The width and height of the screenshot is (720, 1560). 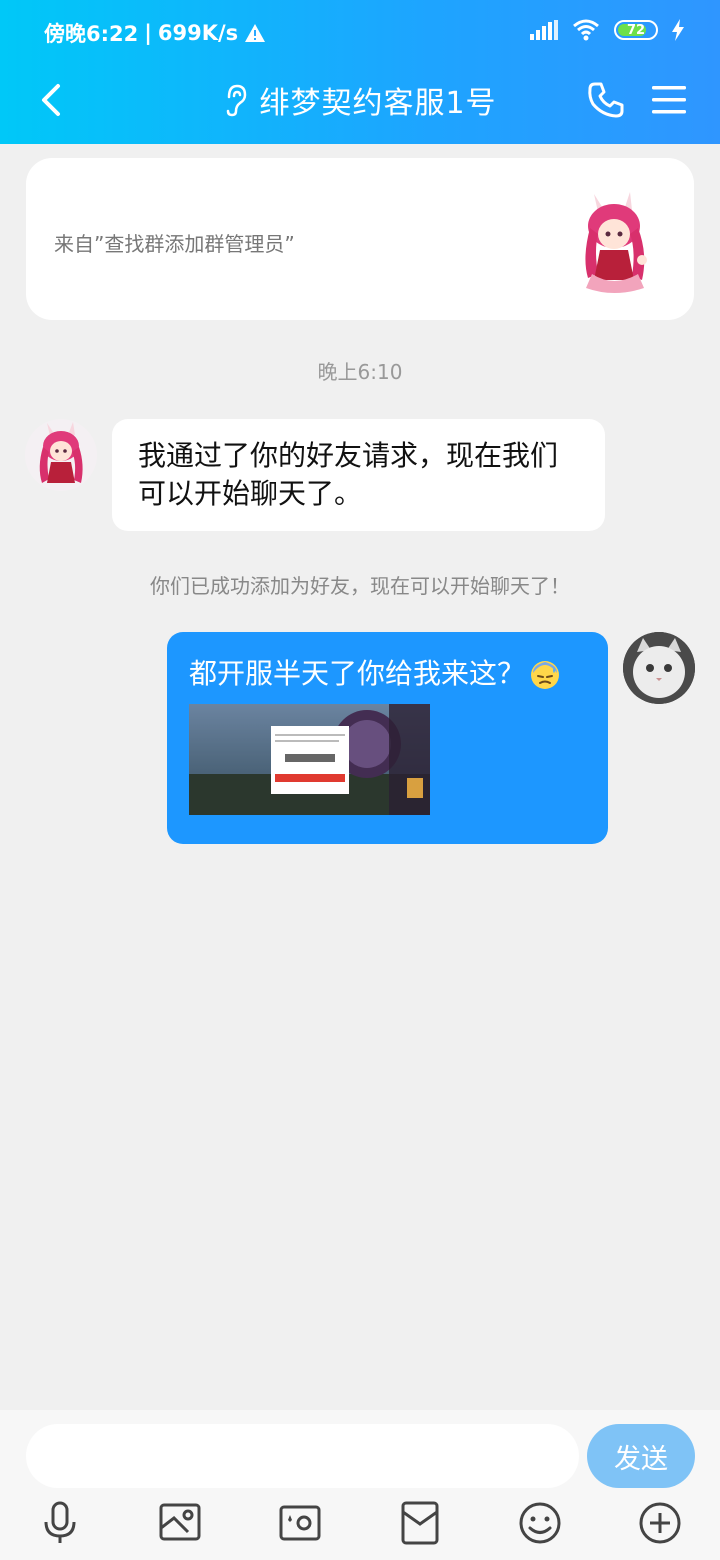 I want to click on menu-icon, so click(x=669, y=100).